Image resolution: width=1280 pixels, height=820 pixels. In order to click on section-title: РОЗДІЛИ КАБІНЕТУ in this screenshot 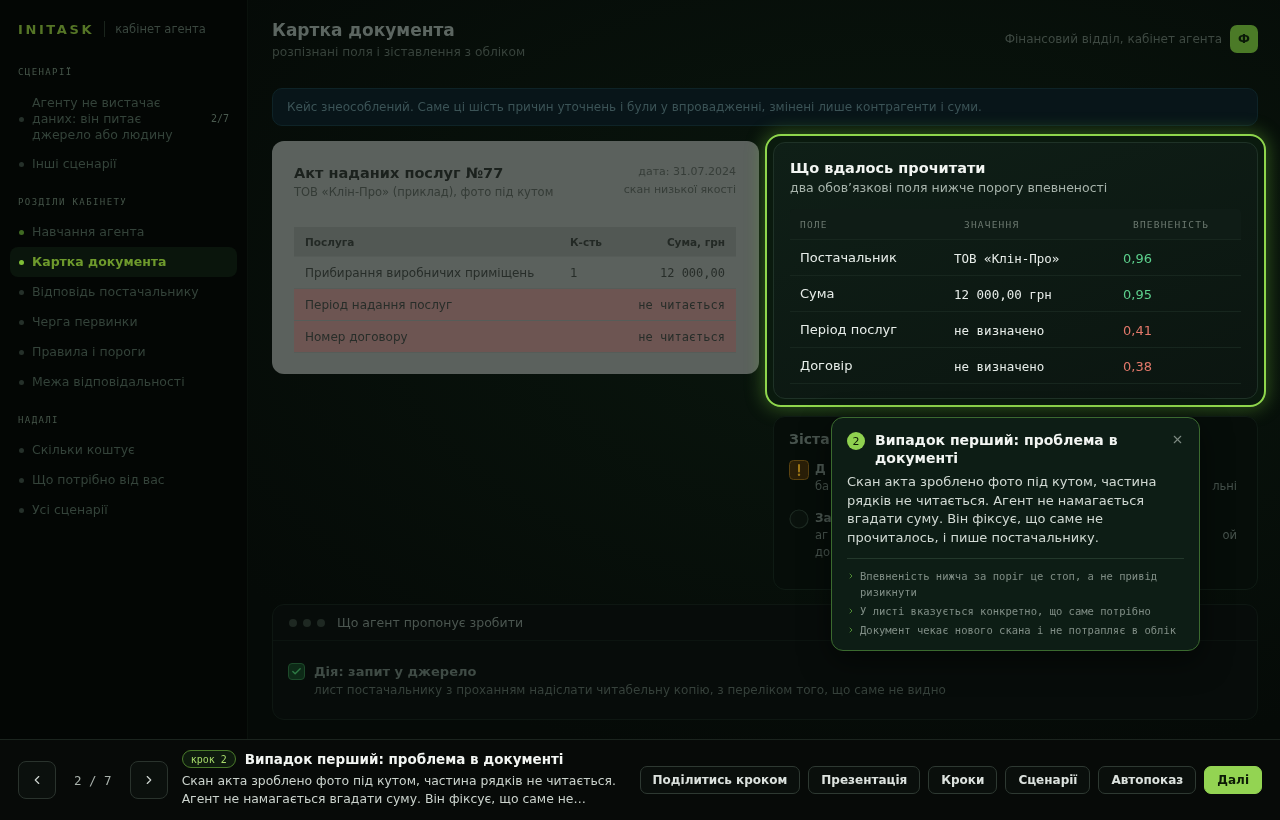, I will do `click(73, 202)`.